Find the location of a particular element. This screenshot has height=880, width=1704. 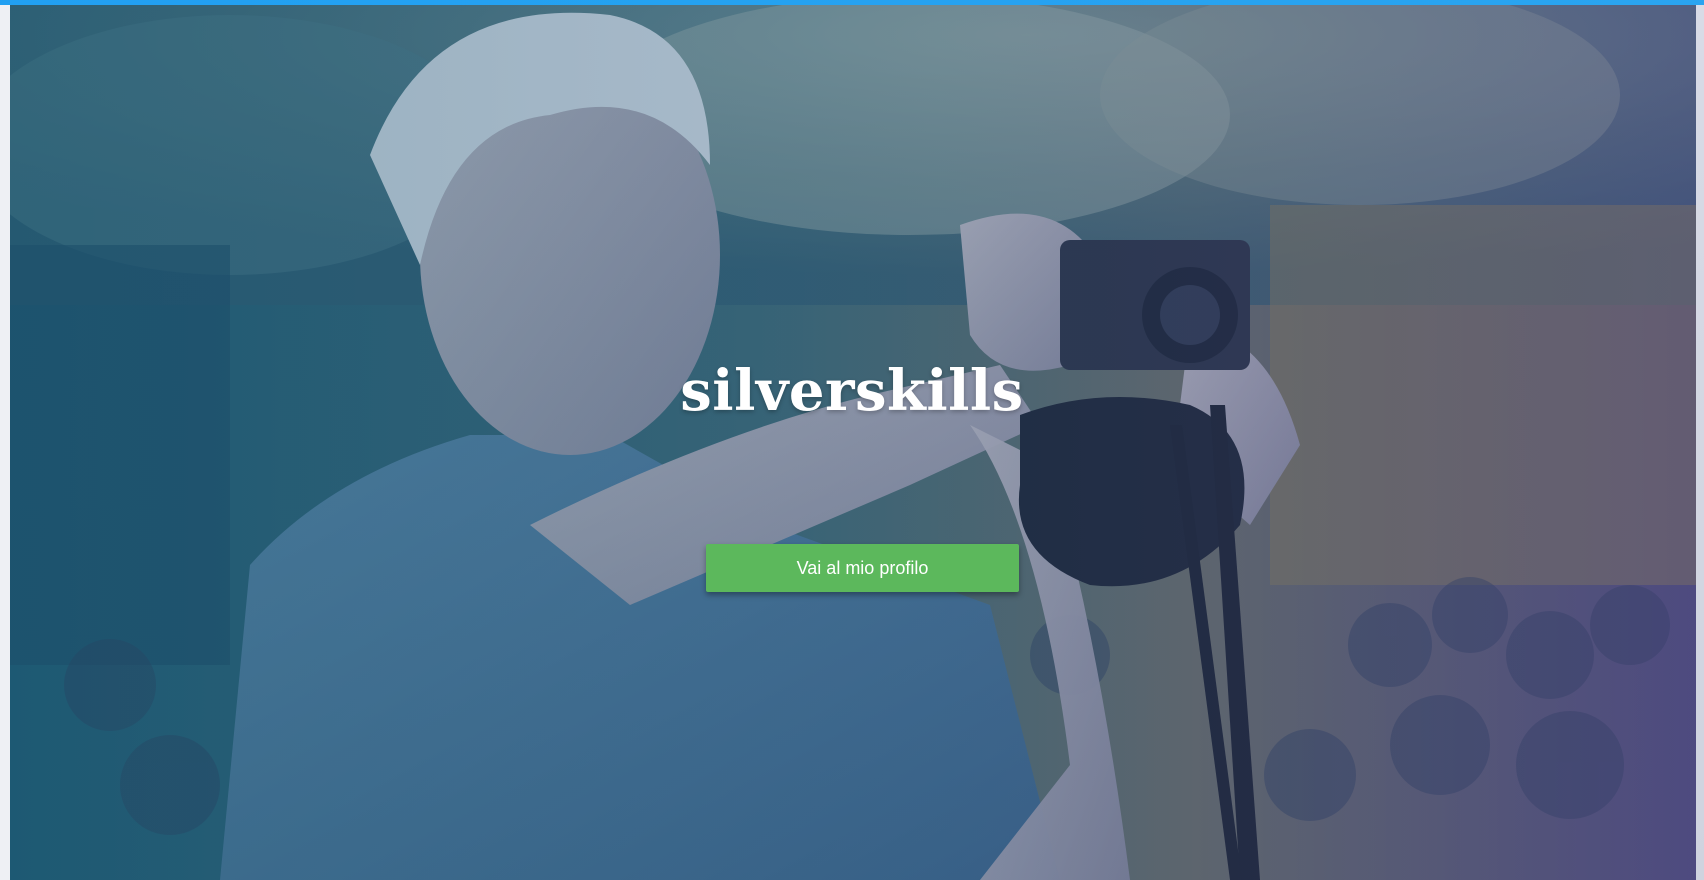

top-accent-bar is located at coordinates (852, 2).